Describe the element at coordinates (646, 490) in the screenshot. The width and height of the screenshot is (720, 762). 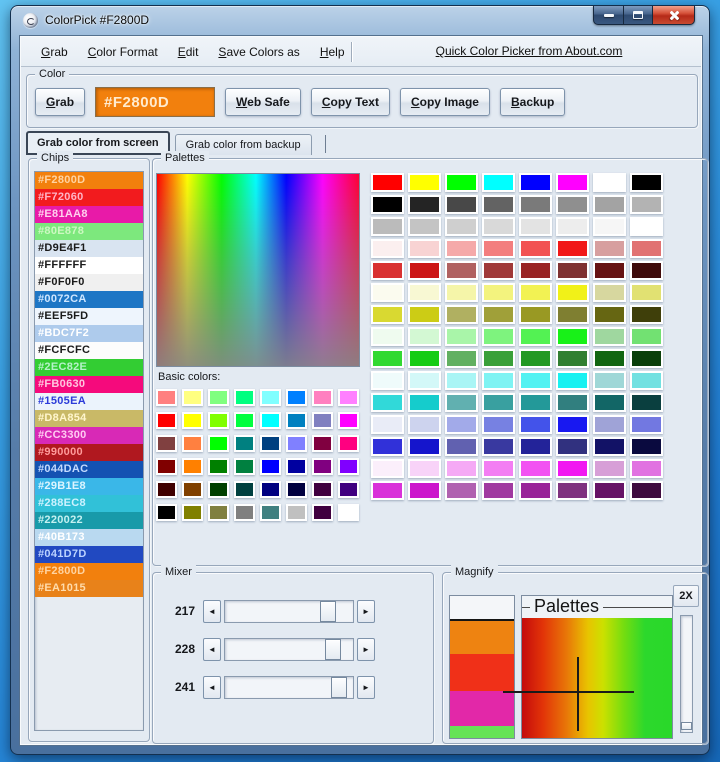
I see `palette-swatch-3f0a3f` at that location.